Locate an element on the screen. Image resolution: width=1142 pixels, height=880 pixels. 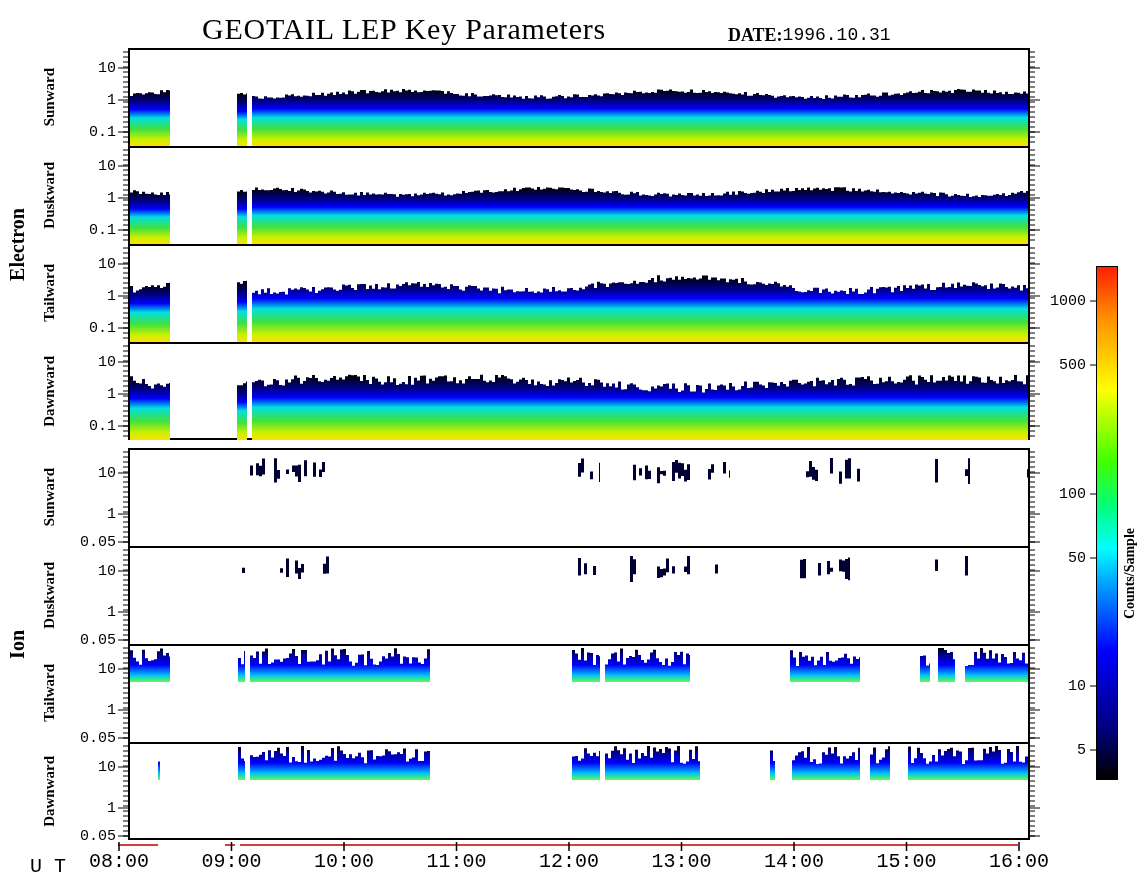
x-tick-label: 09:00 is located at coordinates (231, 862).